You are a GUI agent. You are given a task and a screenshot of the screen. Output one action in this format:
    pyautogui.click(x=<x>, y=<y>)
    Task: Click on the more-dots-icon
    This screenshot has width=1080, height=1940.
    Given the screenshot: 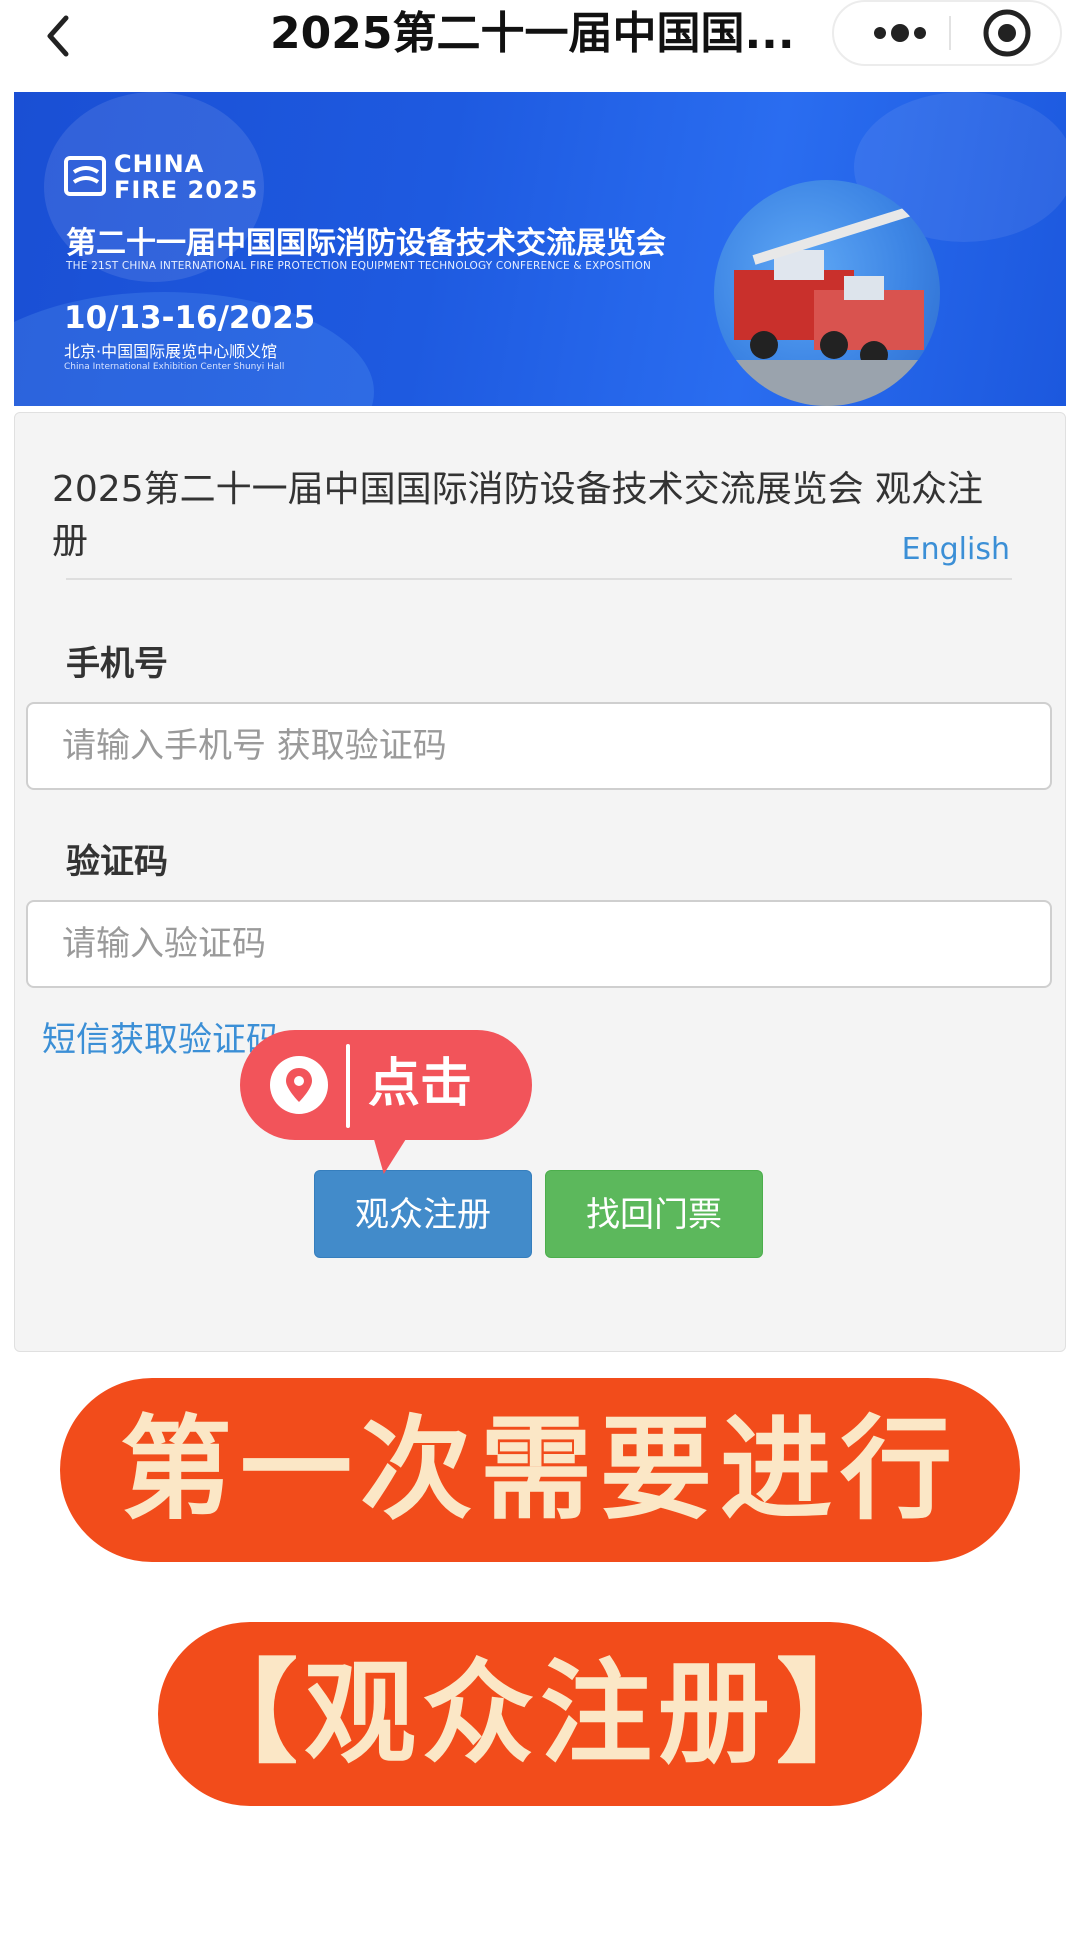 What is the action you would take?
    pyautogui.click(x=898, y=33)
    